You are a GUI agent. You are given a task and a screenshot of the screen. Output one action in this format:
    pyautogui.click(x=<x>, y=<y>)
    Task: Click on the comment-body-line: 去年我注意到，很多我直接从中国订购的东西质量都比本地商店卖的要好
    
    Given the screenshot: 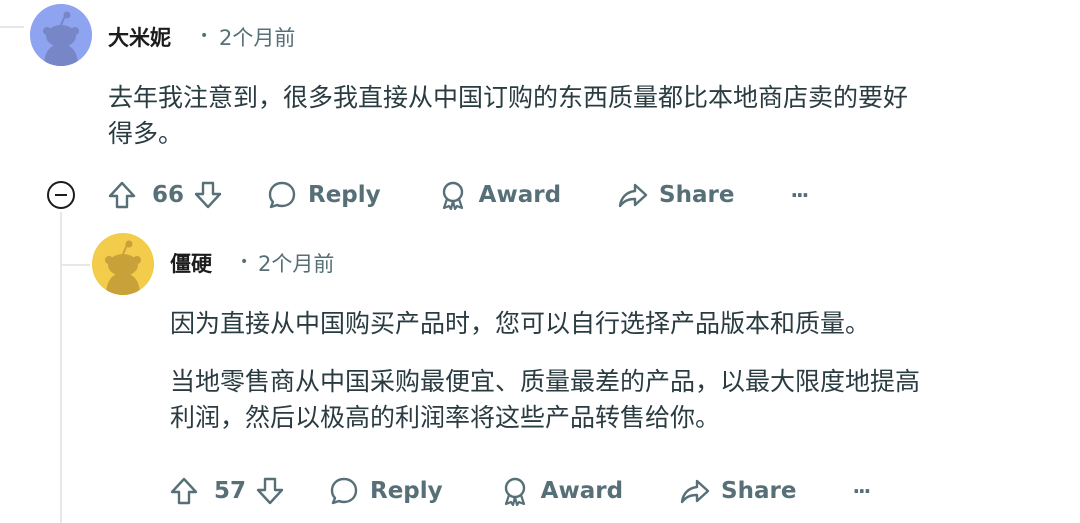 What is the action you would take?
    pyautogui.click(x=508, y=97)
    